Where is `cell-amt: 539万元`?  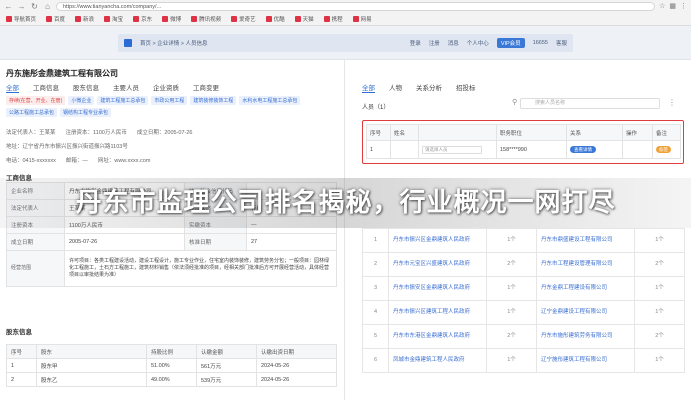
cell-amt: 539万元 is located at coordinates (226, 379).